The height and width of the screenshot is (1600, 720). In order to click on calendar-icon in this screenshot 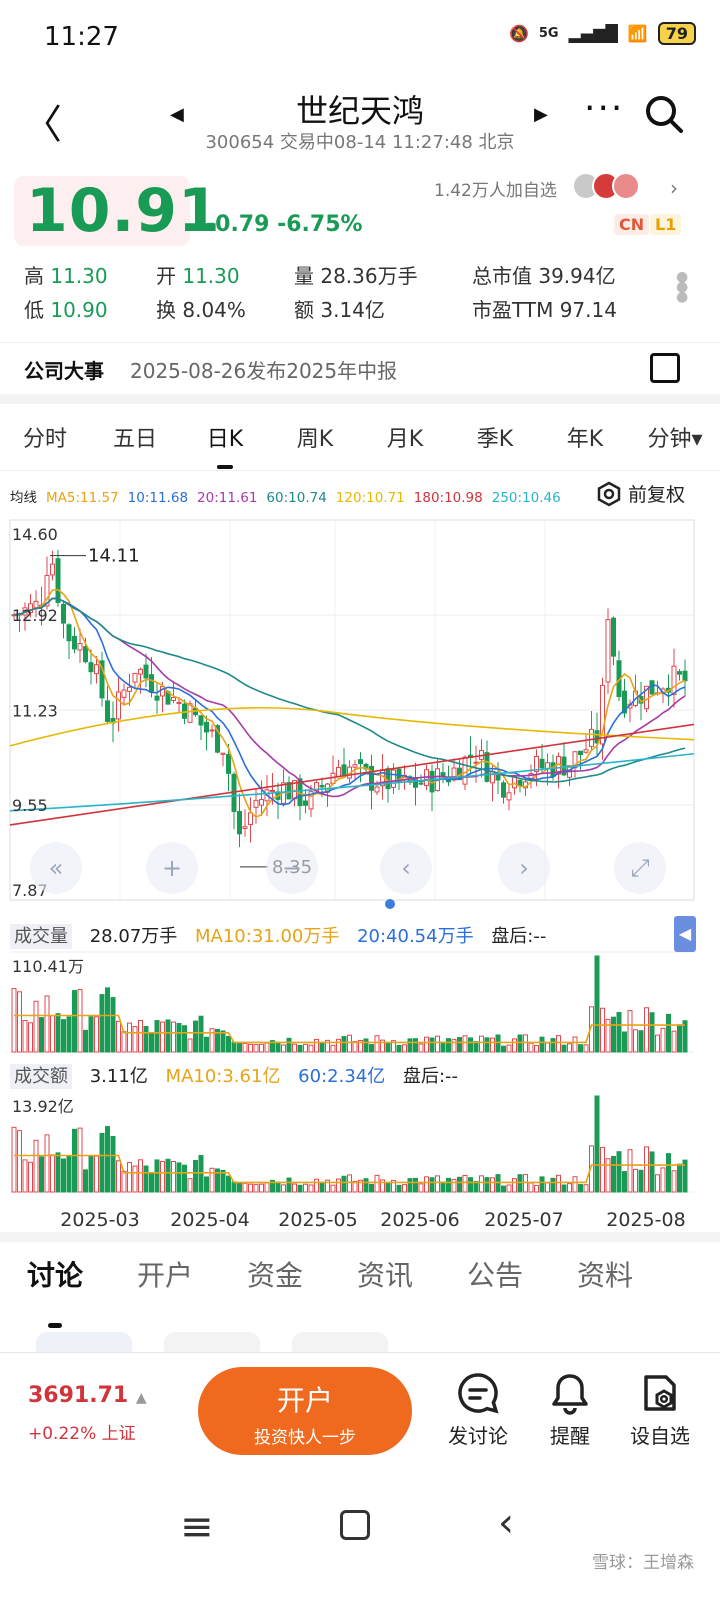, I will do `click(665, 368)`.